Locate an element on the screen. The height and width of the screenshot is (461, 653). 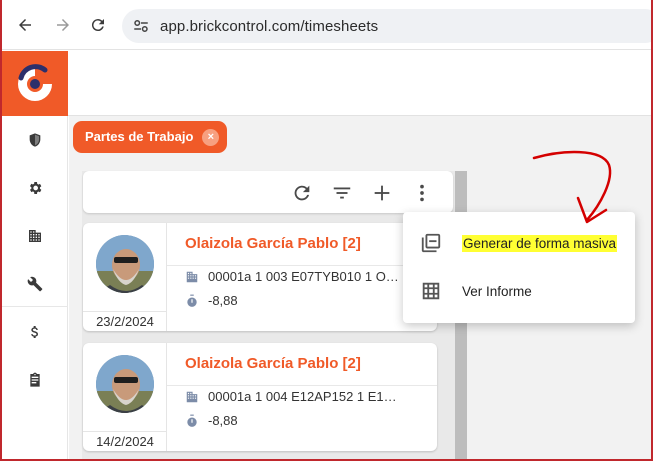
sidebar-item-settings is located at coordinates (35, 188).